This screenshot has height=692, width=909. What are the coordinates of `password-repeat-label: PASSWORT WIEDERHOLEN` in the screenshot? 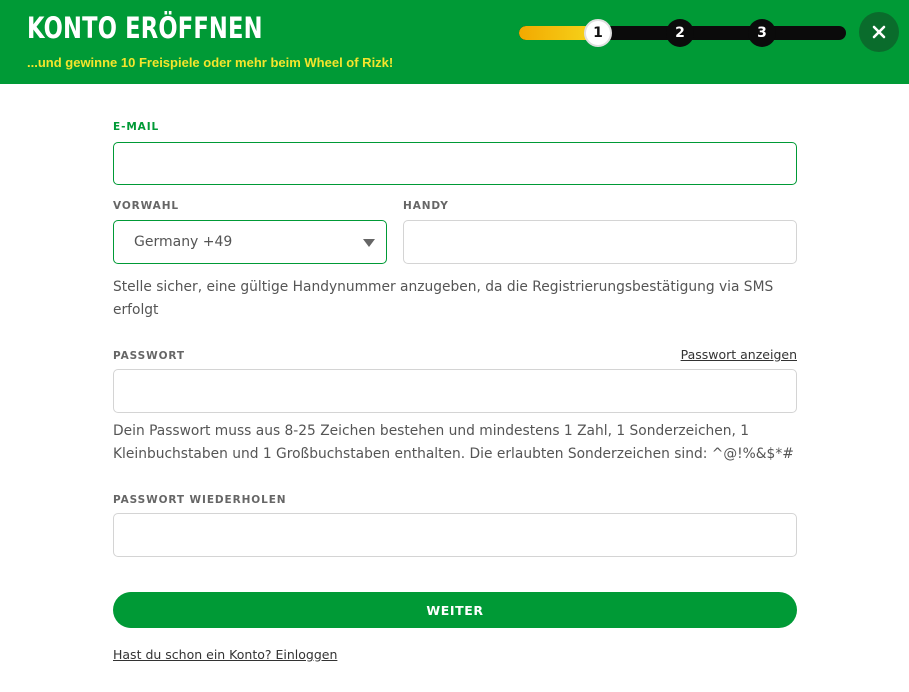 It's located at (200, 500).